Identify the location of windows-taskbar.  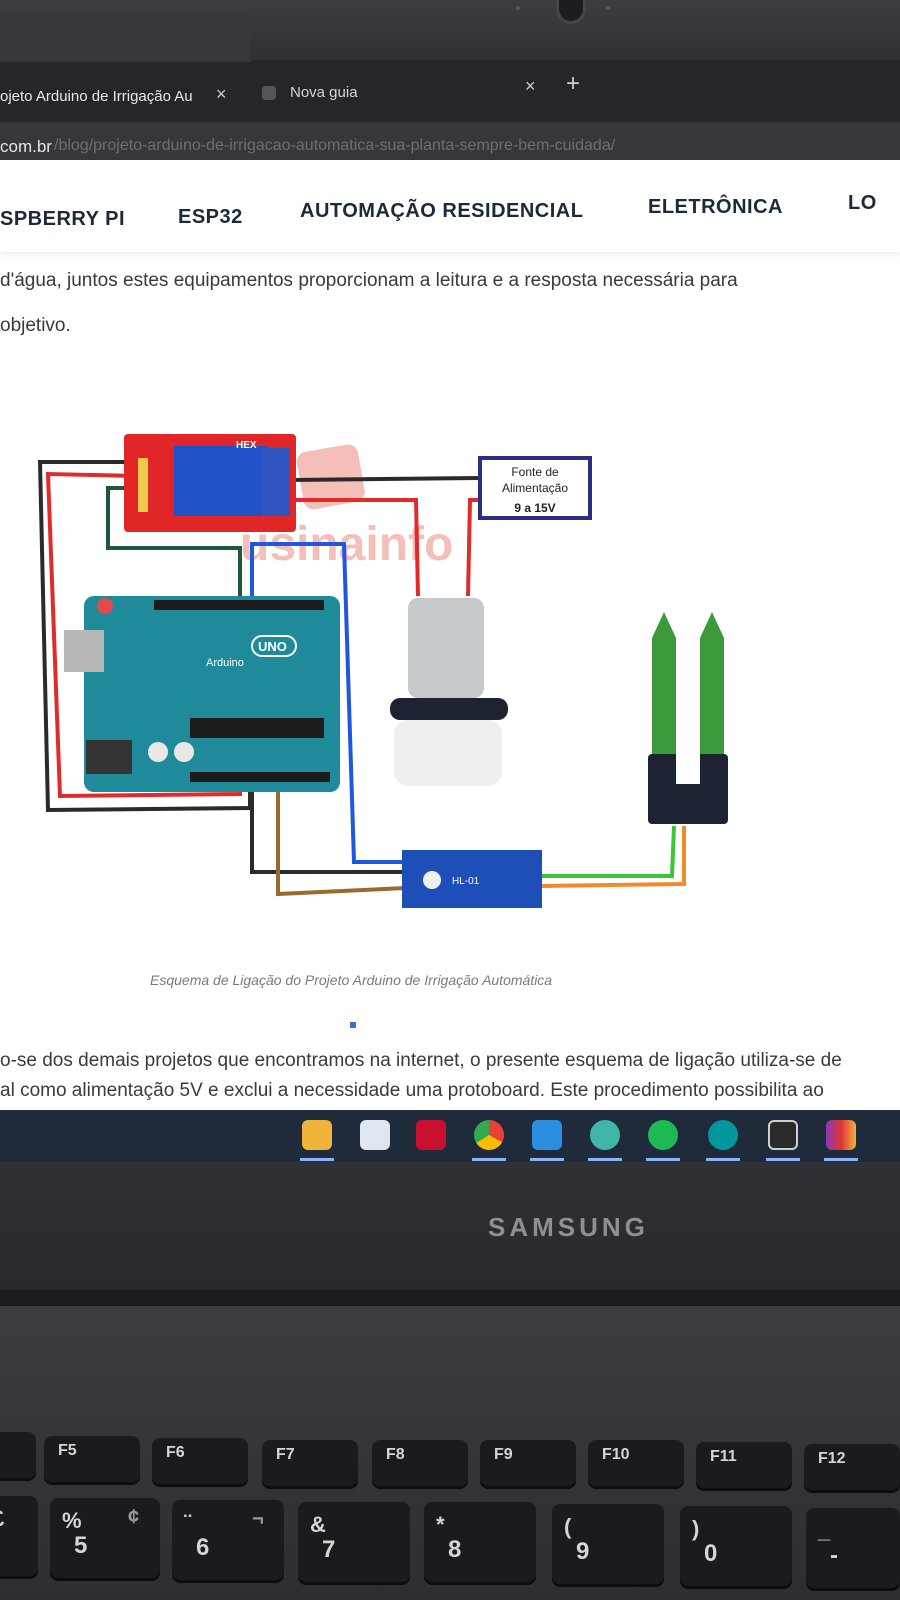
(450, 1136).